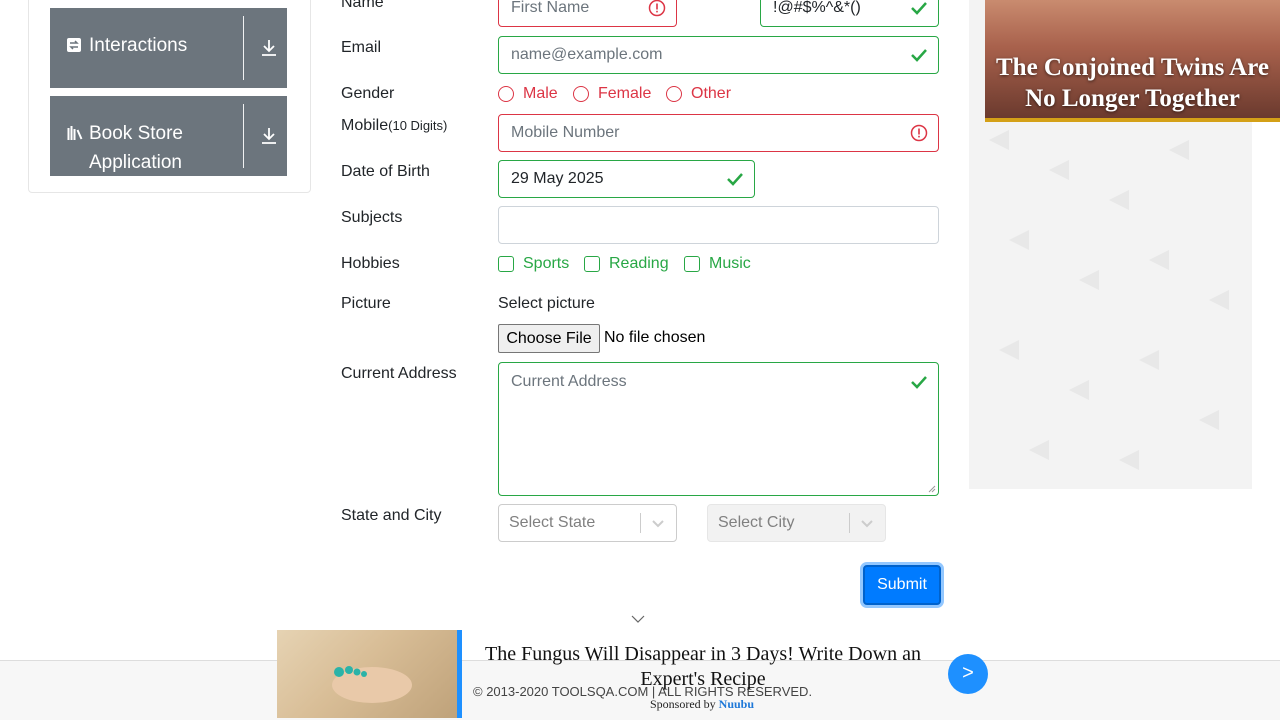 This screenshot has width=1280, height=720. Describe the element at coordinates (625, 93) in the screenshot. I see `radio-label: Female` at that location.